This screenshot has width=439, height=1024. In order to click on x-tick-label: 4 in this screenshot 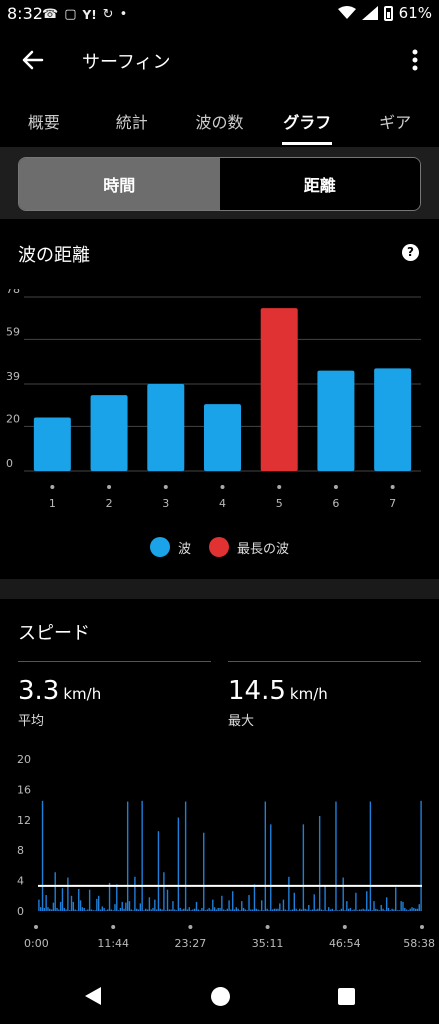, I will do `click(222, 503)`.